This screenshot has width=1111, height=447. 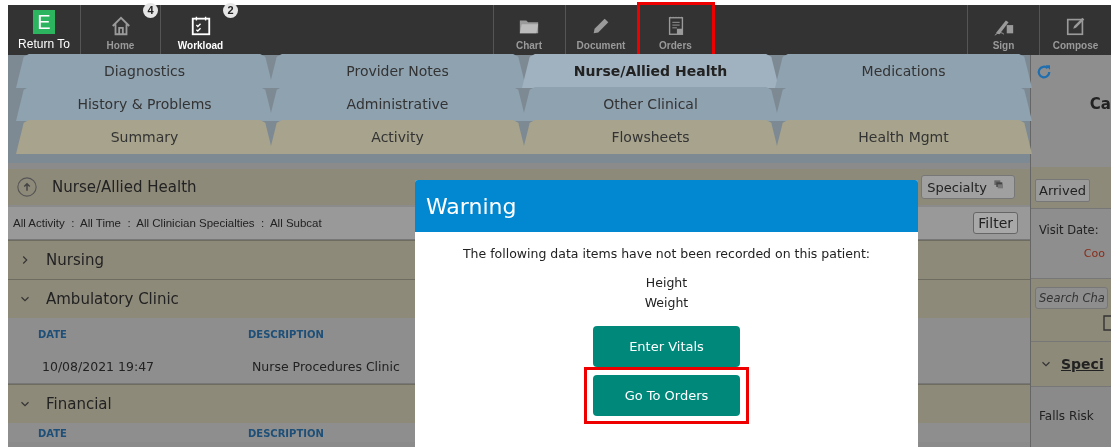 I want to click on missing-item: Weight, so click(x=666, y=303).